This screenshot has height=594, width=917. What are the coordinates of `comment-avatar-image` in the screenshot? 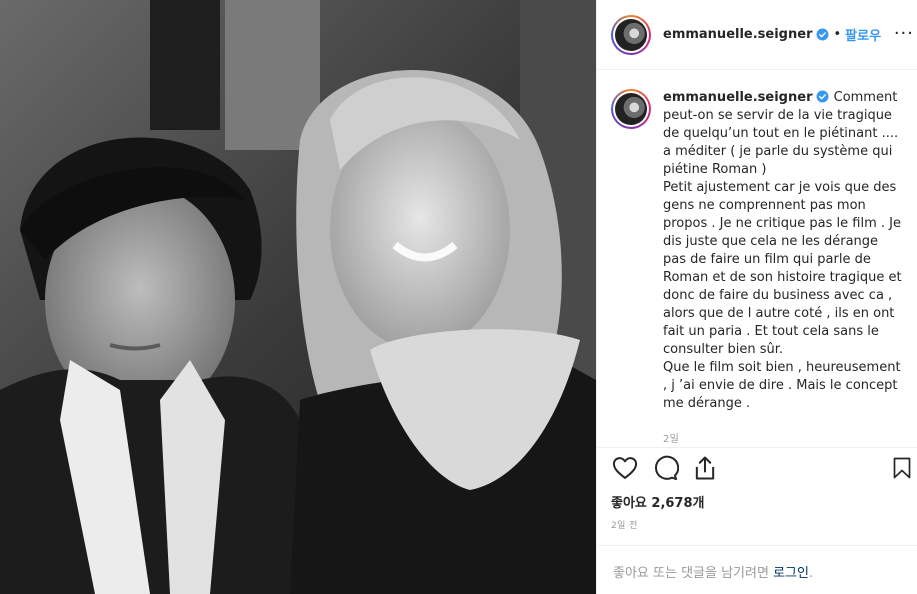 It's located at (631, 109).